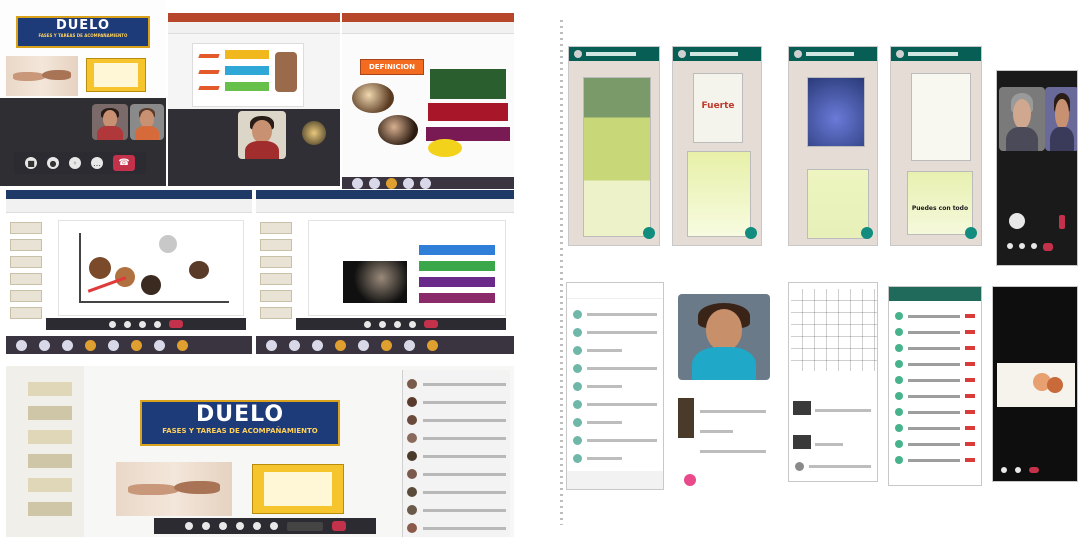 The height and width of the screenshot is (537, 1078). I want to click on video-call-phone, so click(1037, 168).